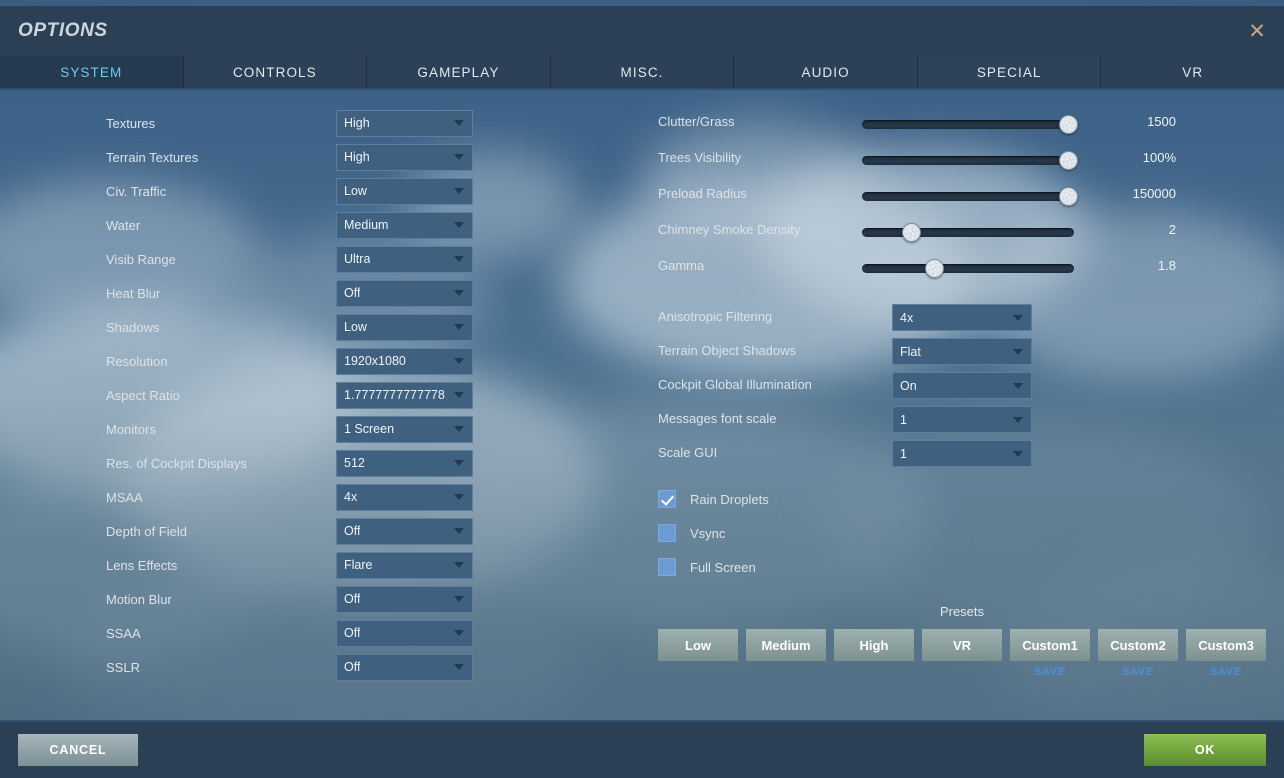  What do you see at coordinates (141, 259) in the screenshot?
I see `setting-label: Visib Range` at bounding box center [141, 259].